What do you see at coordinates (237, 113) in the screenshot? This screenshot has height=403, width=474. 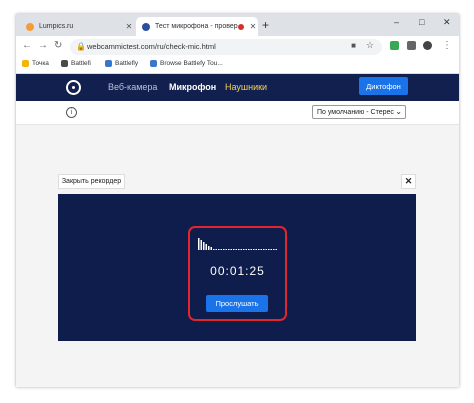 I see `device-toolbar: i По умолчанию - Стерес ⌄` at bounding box center [237, 113].